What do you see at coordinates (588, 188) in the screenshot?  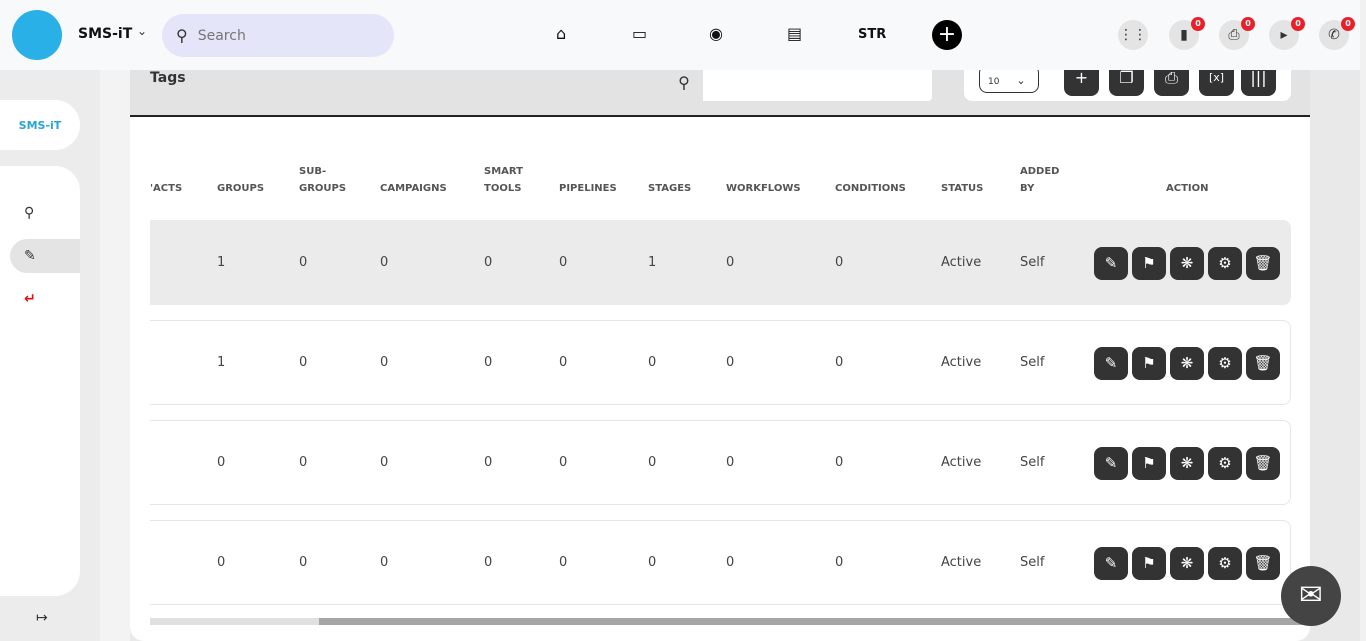 I see `column-header: PIPELINES` at bounding box center [588, 188].